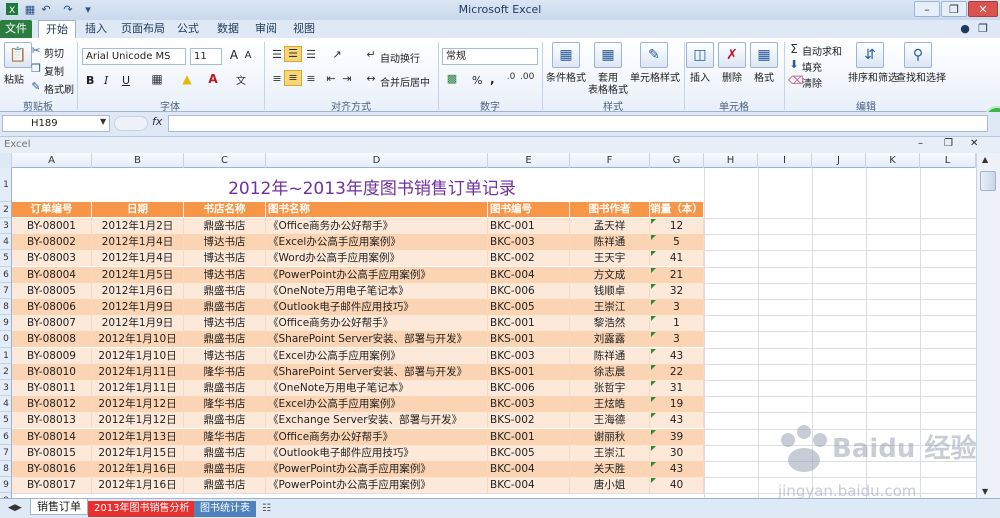 This screenshot has width=1000, height=518. Describe the element at coordinates (266, 509) in the screenshot. I see `insert-sheet-icon: ☷` at that location.